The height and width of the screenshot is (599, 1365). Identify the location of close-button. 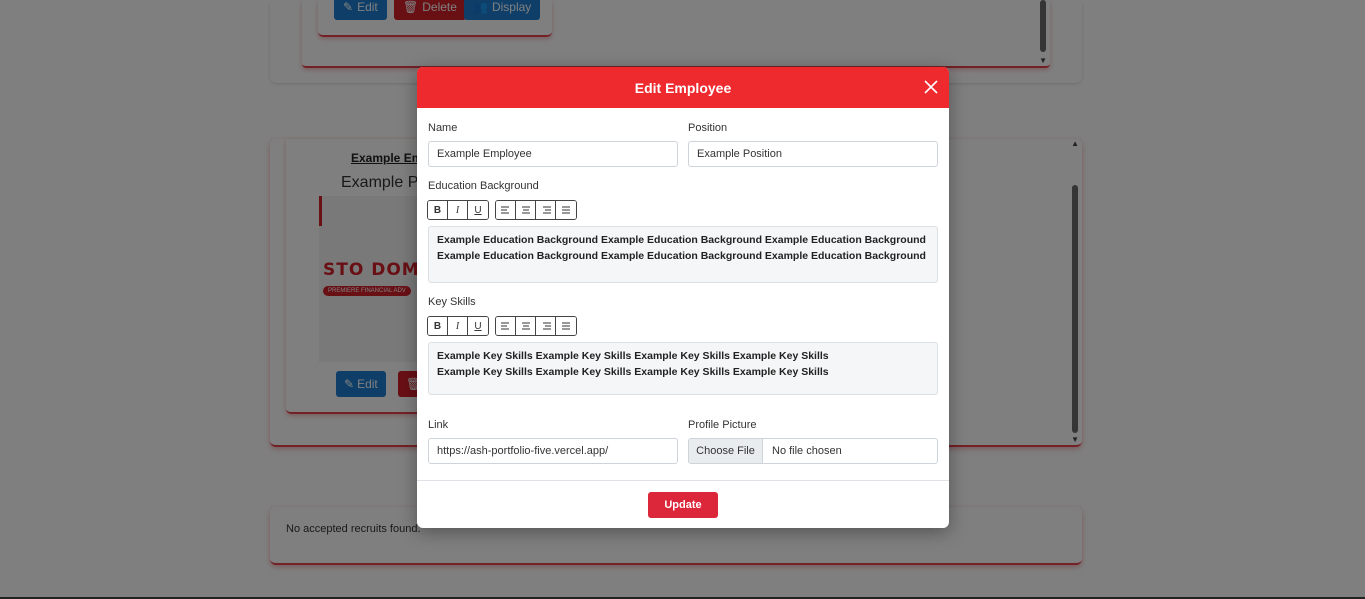
(931, 87).